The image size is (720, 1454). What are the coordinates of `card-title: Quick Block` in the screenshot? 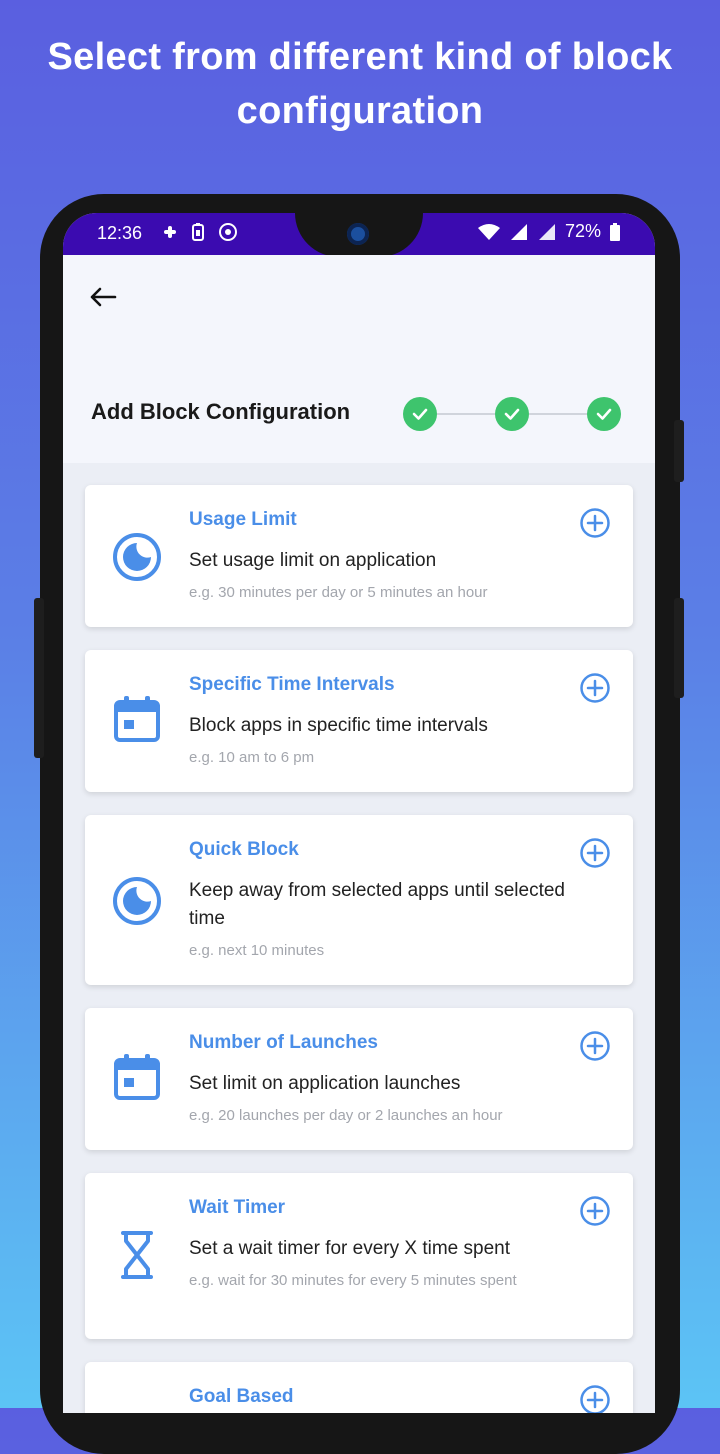 It's located at (244, 849).